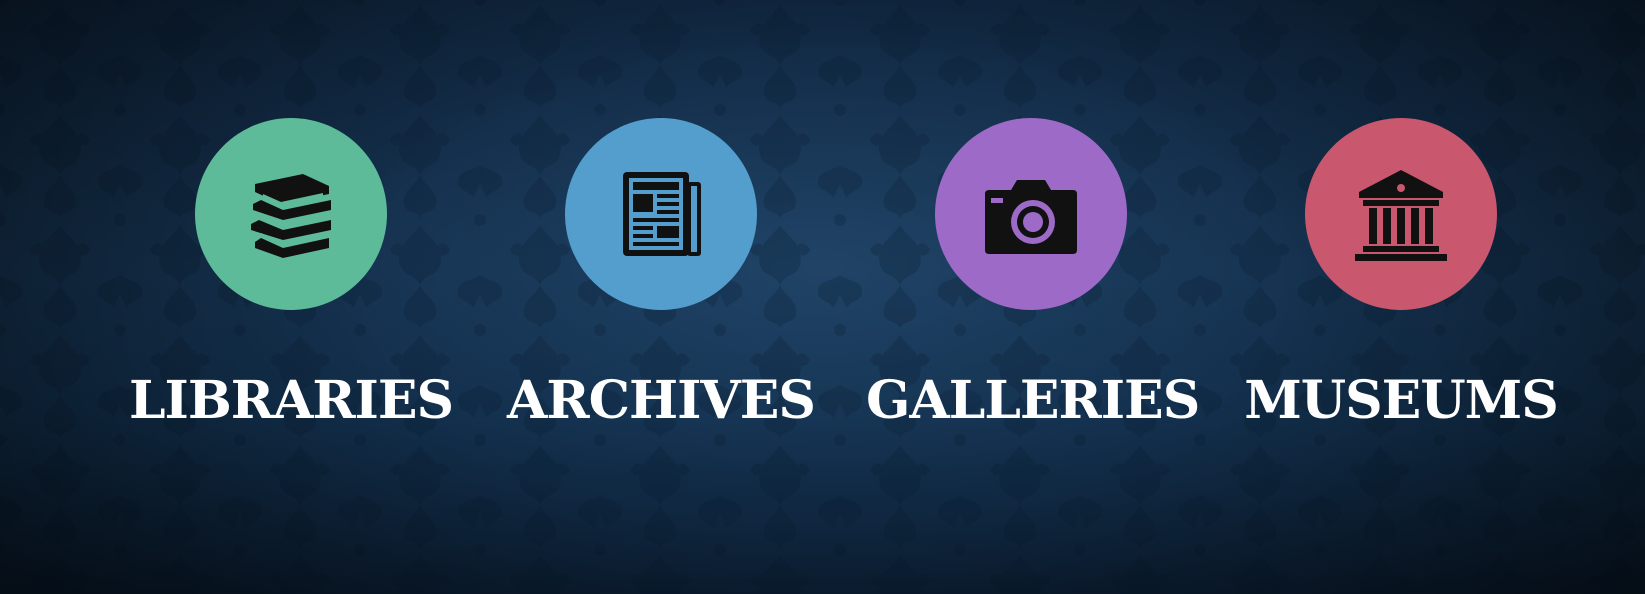  I want to click on galleries-circle, so click(1031, 214).